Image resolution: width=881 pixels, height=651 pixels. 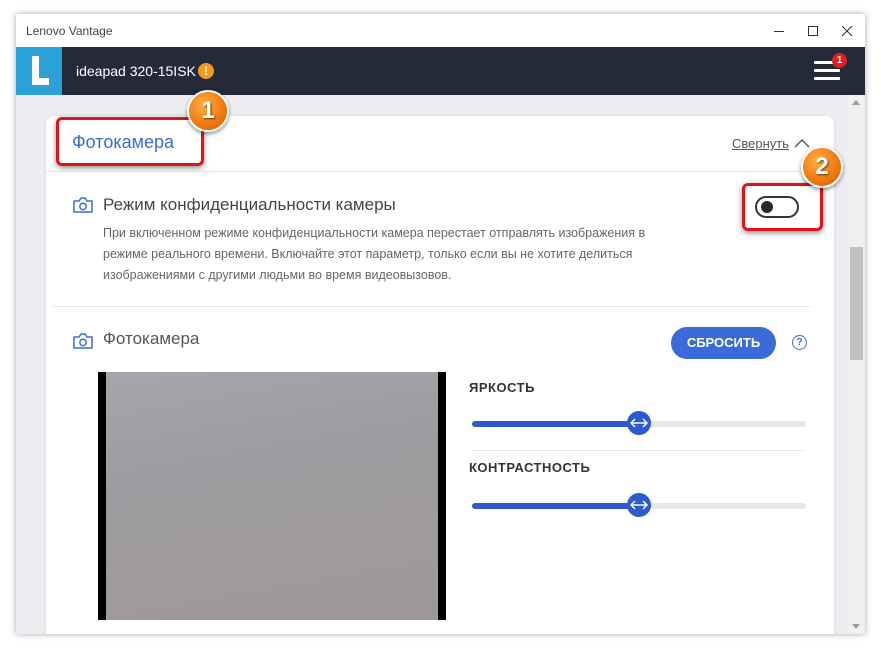 I want to click on brightness-slider-thumb, so click(x=639, y=423).